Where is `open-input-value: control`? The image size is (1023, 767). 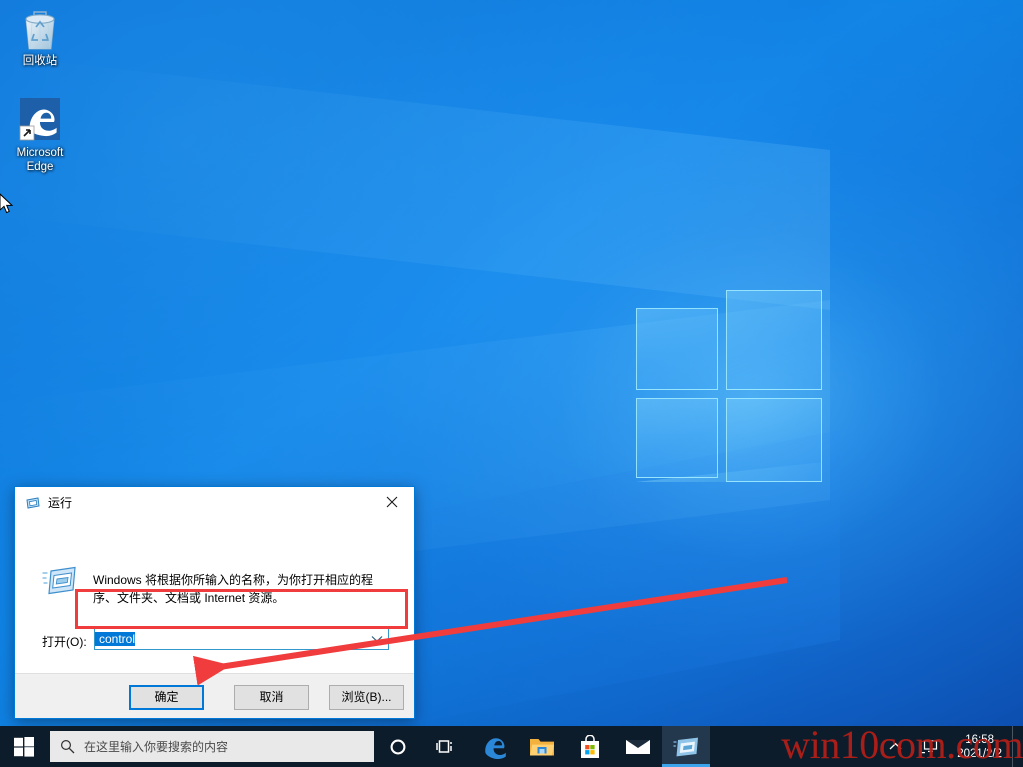
open-input-value: control is located at coordinates (115, 638).